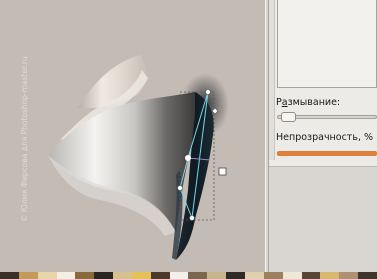 This screenshot has height=279, width=377. I want to click on opacity-slider, so click(327, 153).